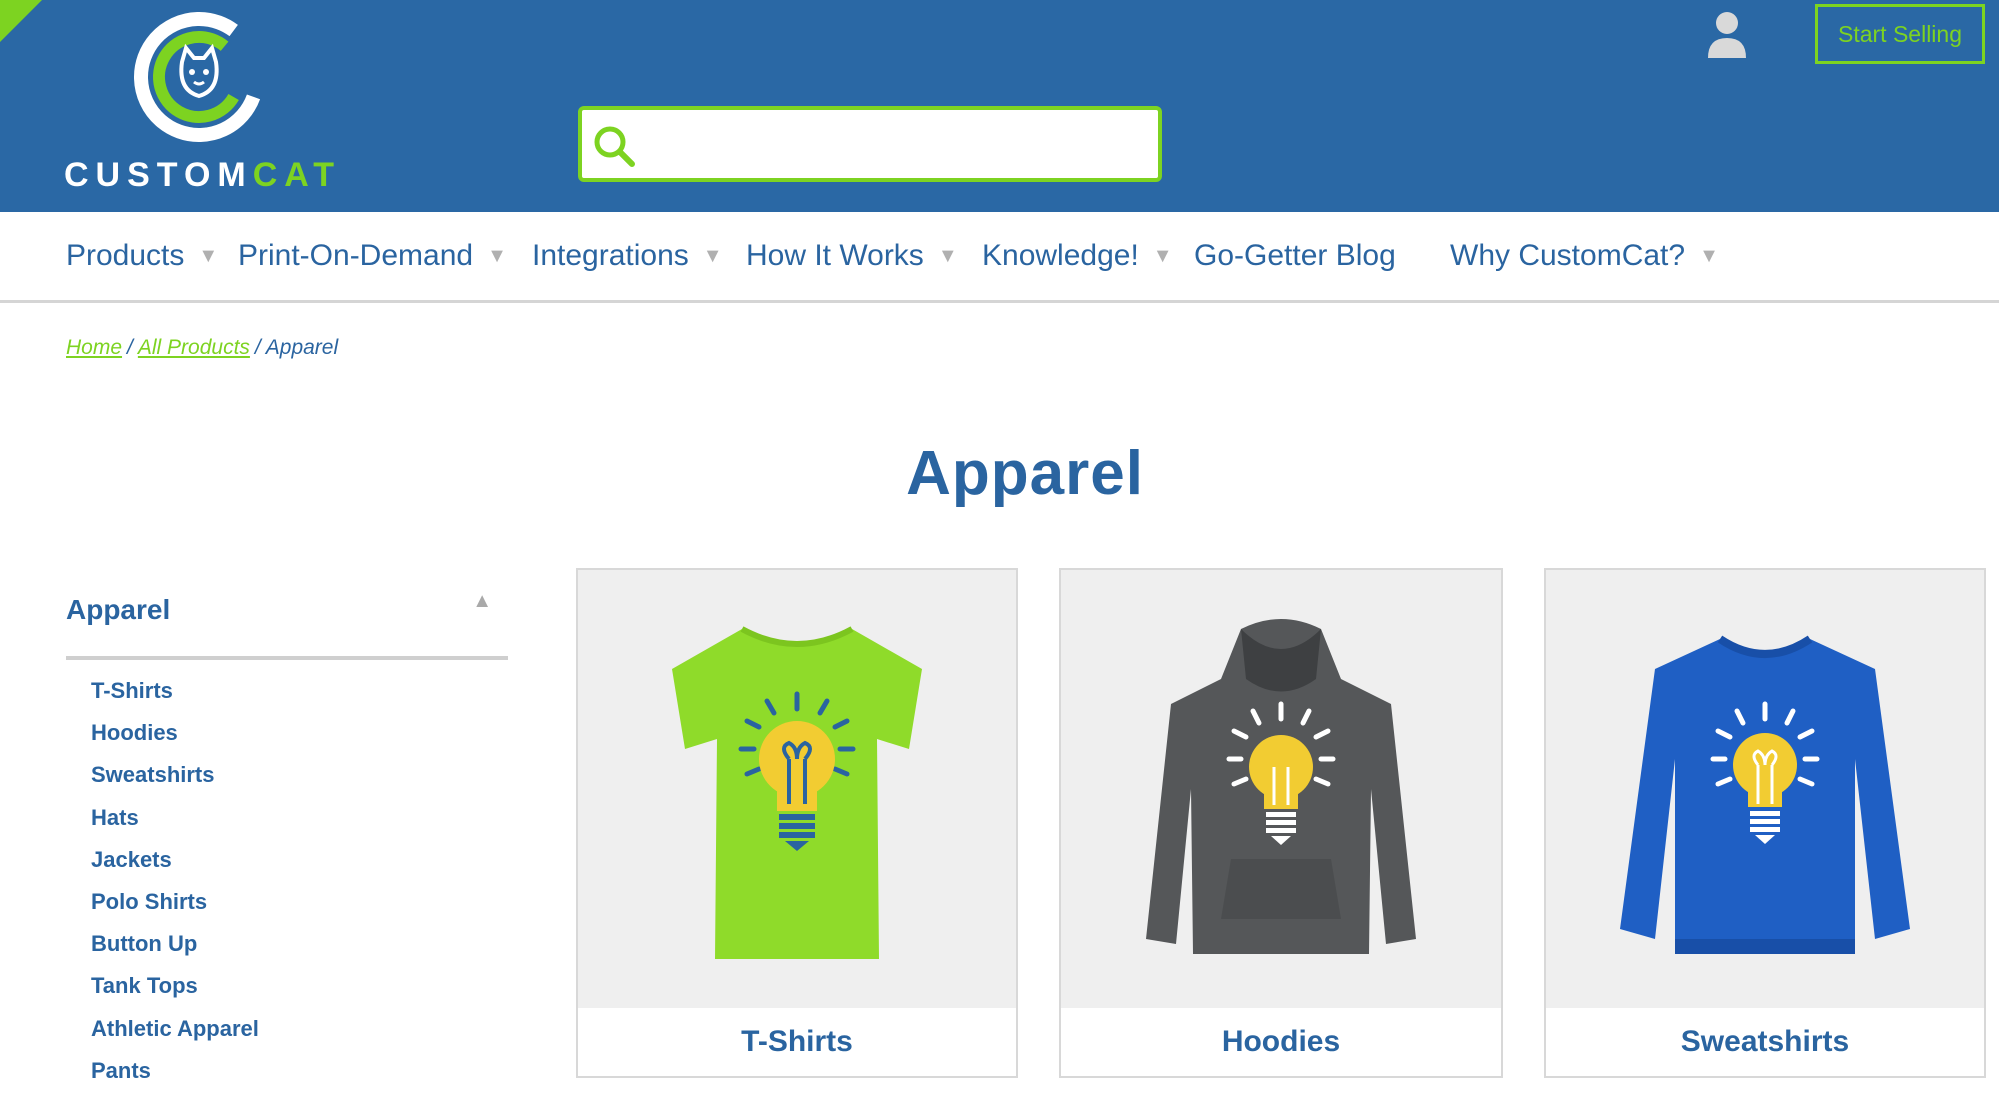  I want to click on sidebar-title: Apparel, so click(118, 609).